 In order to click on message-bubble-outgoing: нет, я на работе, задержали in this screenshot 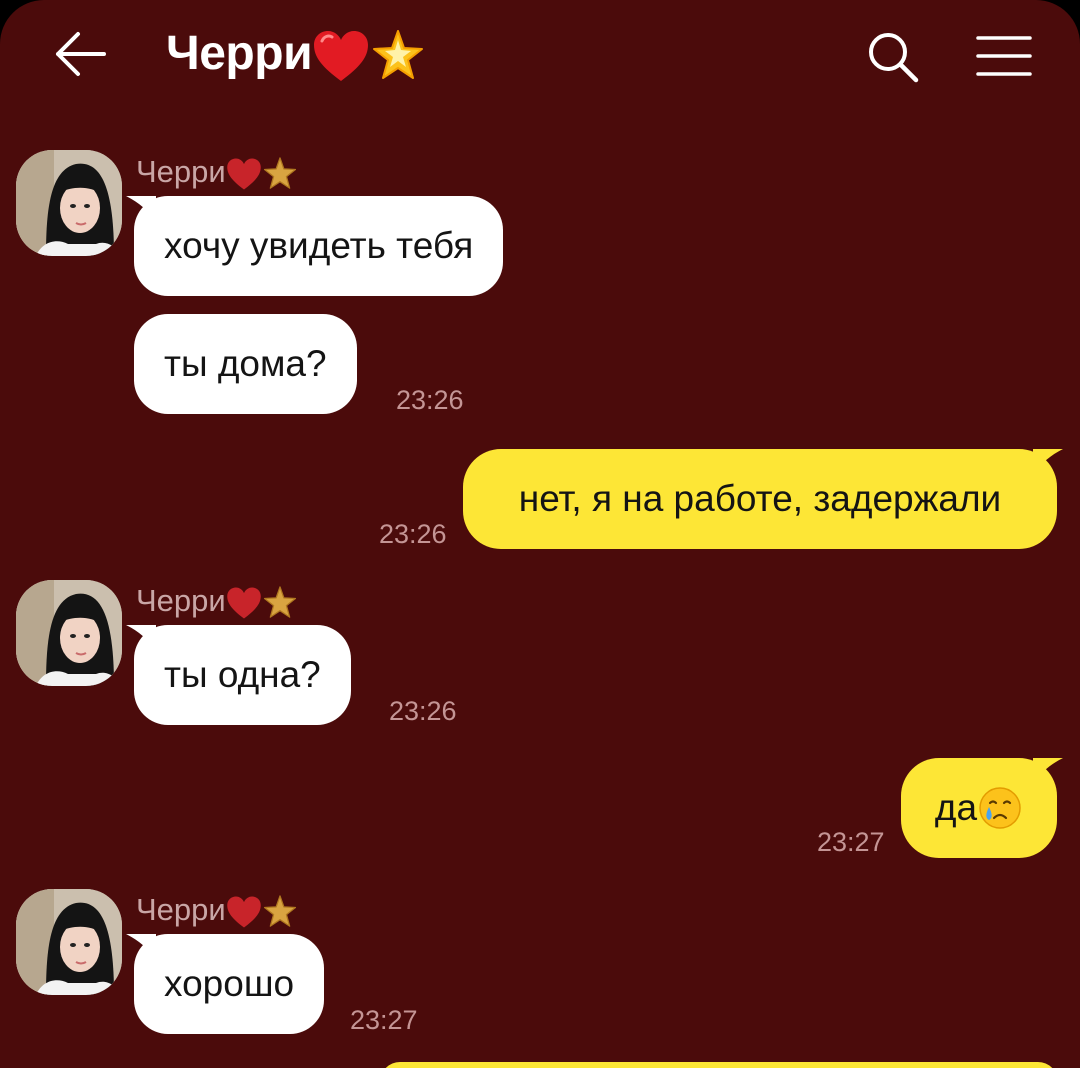, I will do `click(763, 499)`.